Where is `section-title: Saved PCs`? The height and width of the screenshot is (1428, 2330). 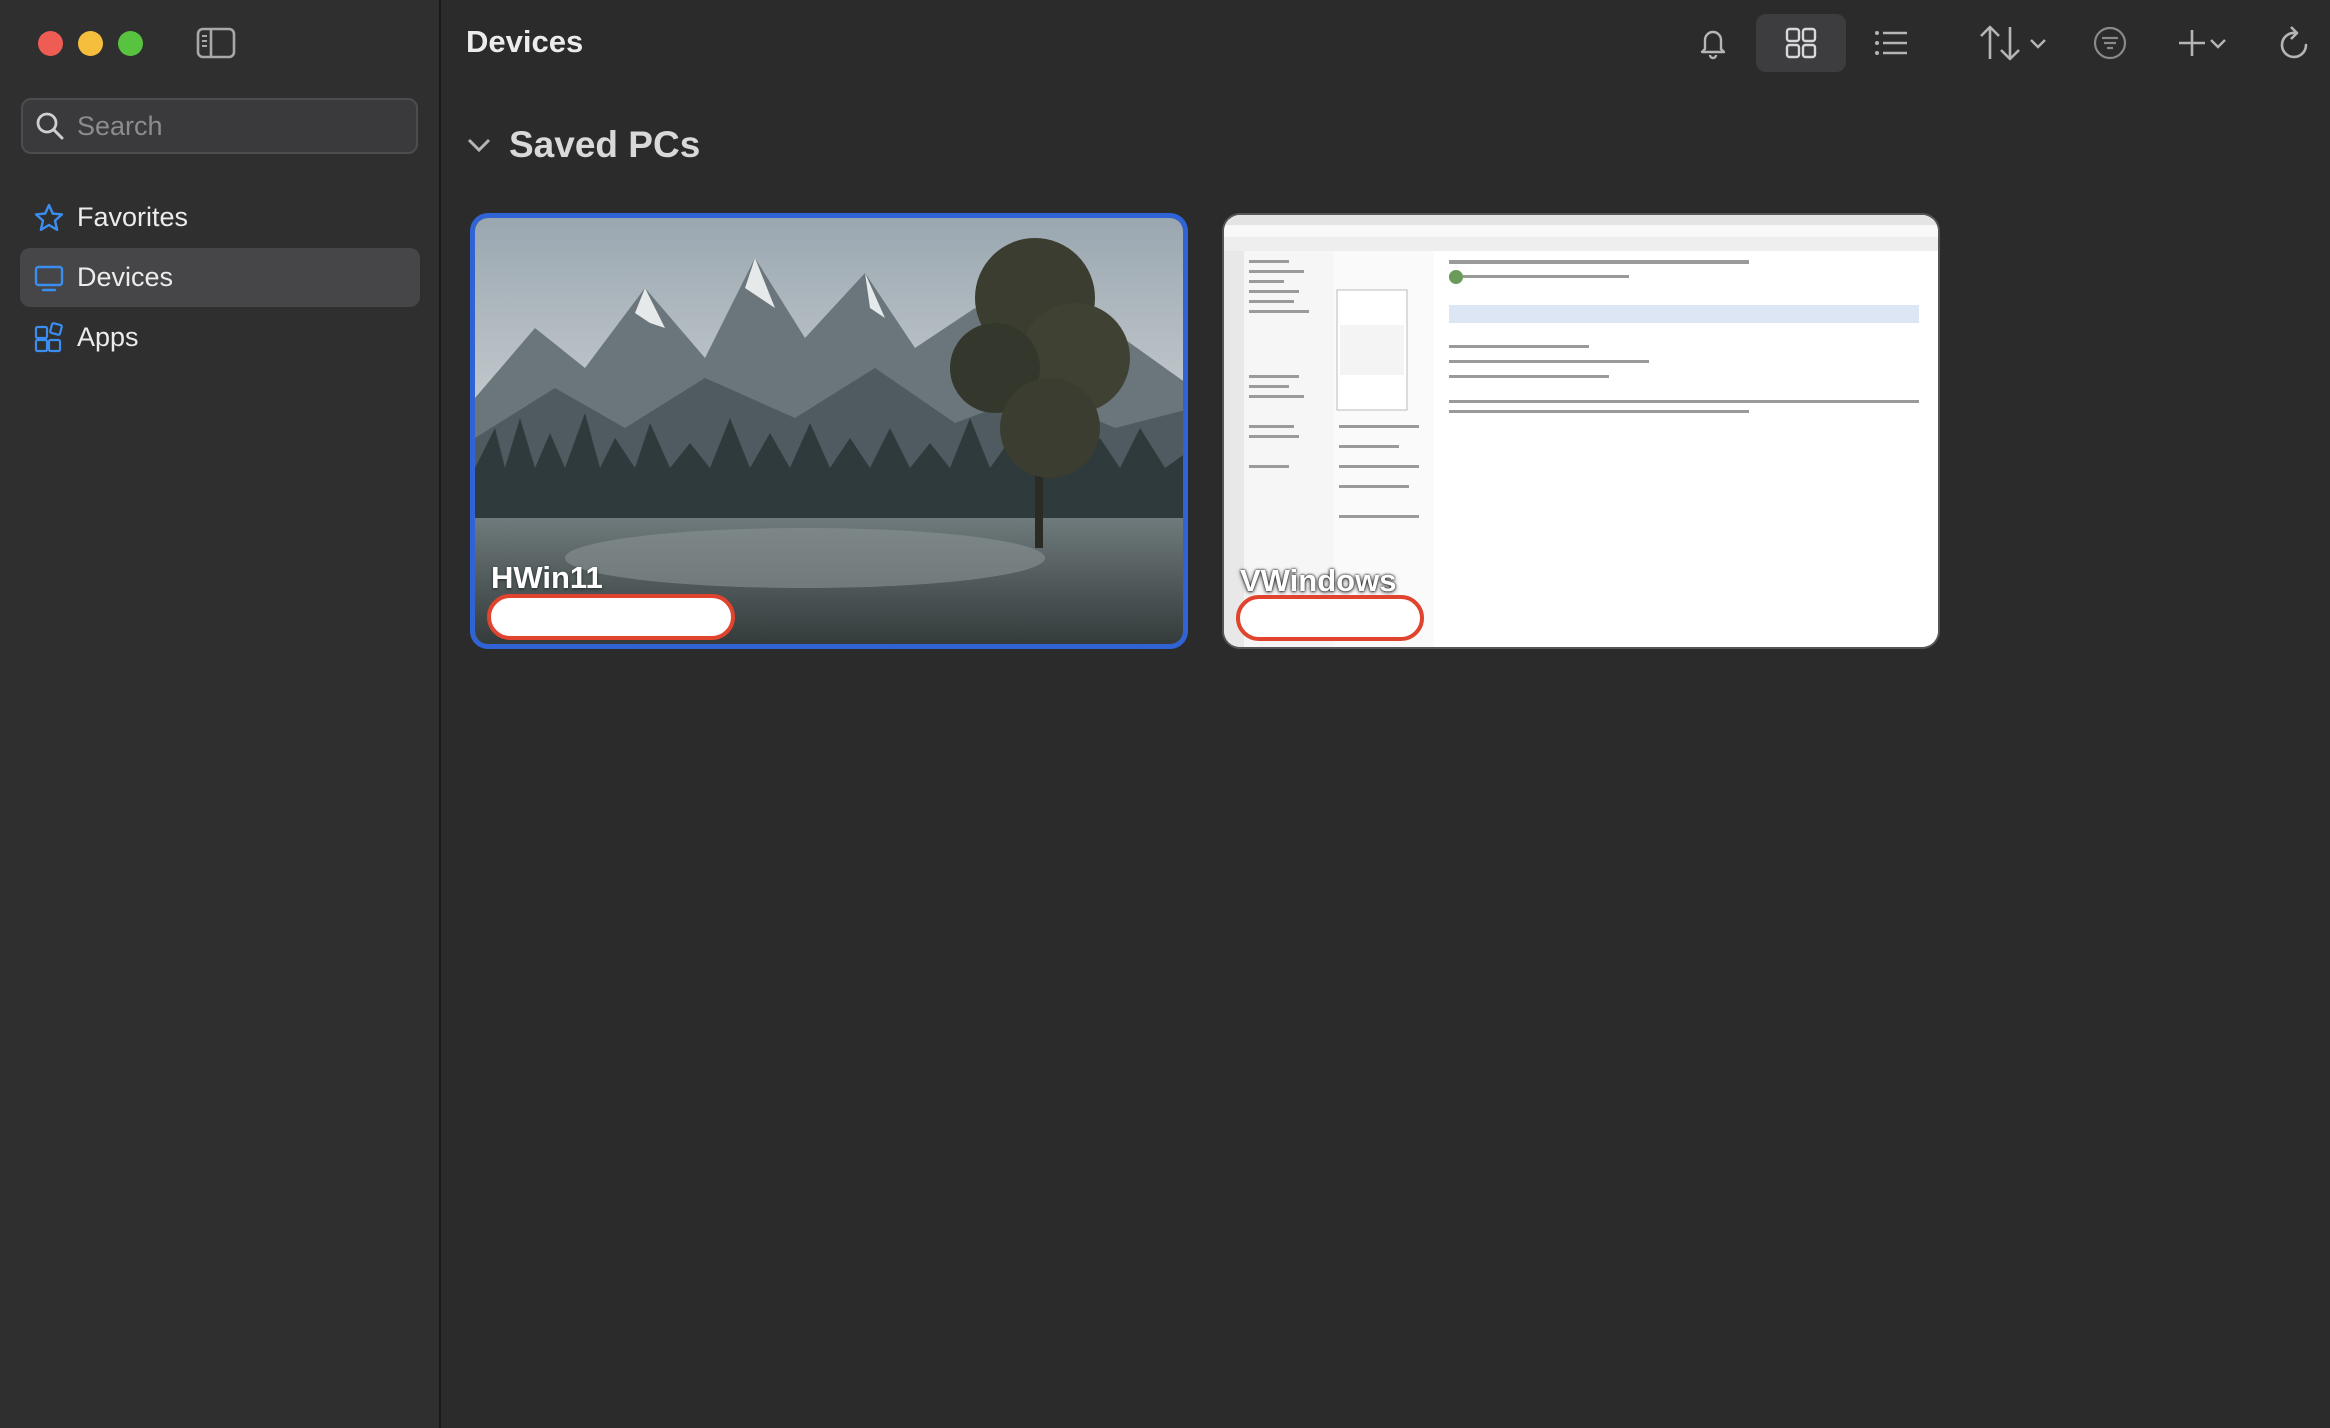 section-title: Saved PCs is located at coordinates (605, 144).